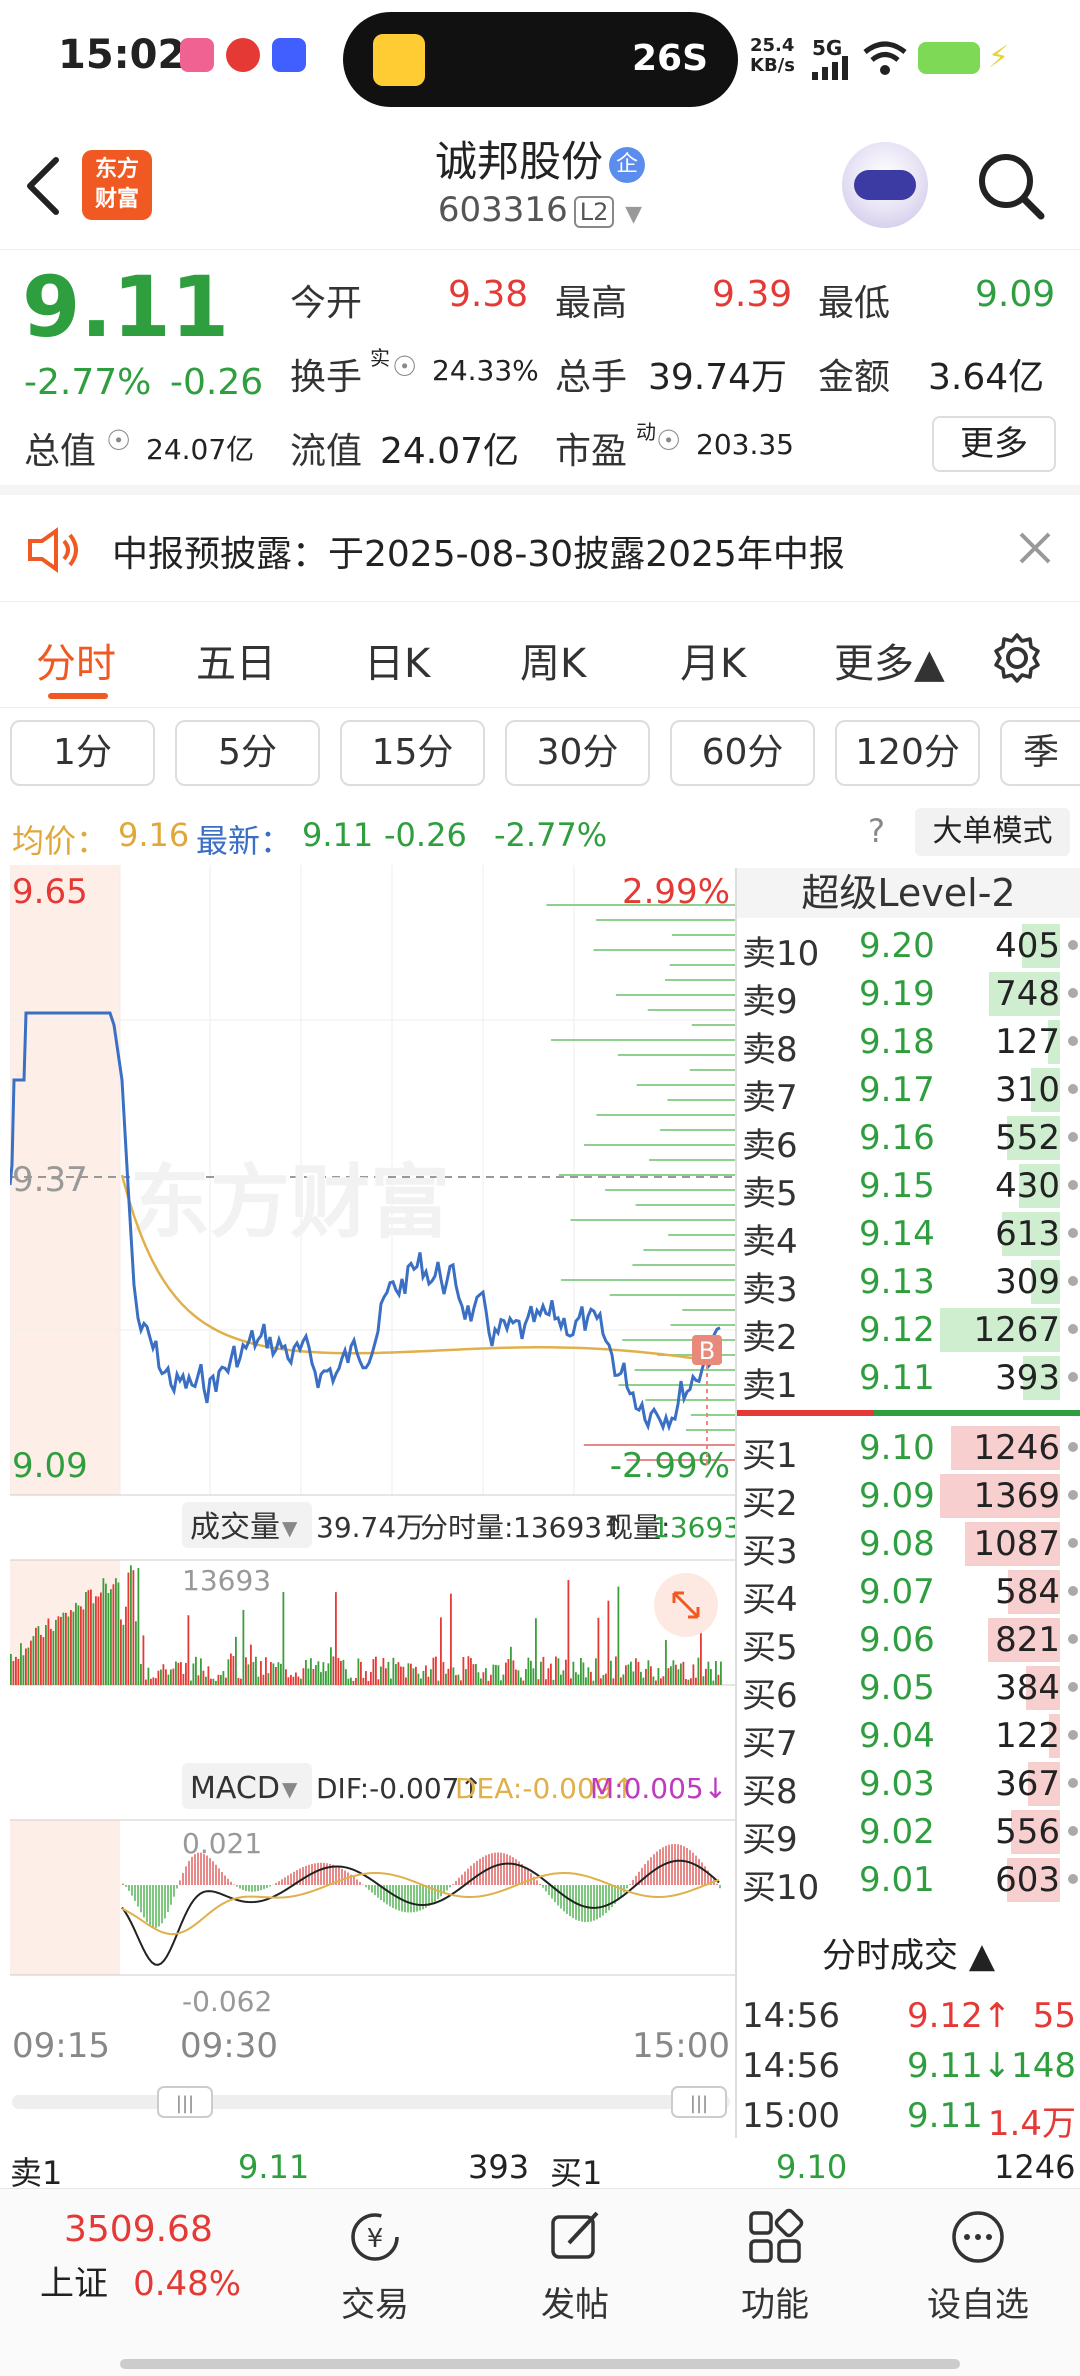 The width and height of the screenshot is (1080, 2376). What do you see at coordinates (908, 1690) in the screenshot?
I see `bid-row: 买6 9.05 384` at bounding box center [908, 1690].